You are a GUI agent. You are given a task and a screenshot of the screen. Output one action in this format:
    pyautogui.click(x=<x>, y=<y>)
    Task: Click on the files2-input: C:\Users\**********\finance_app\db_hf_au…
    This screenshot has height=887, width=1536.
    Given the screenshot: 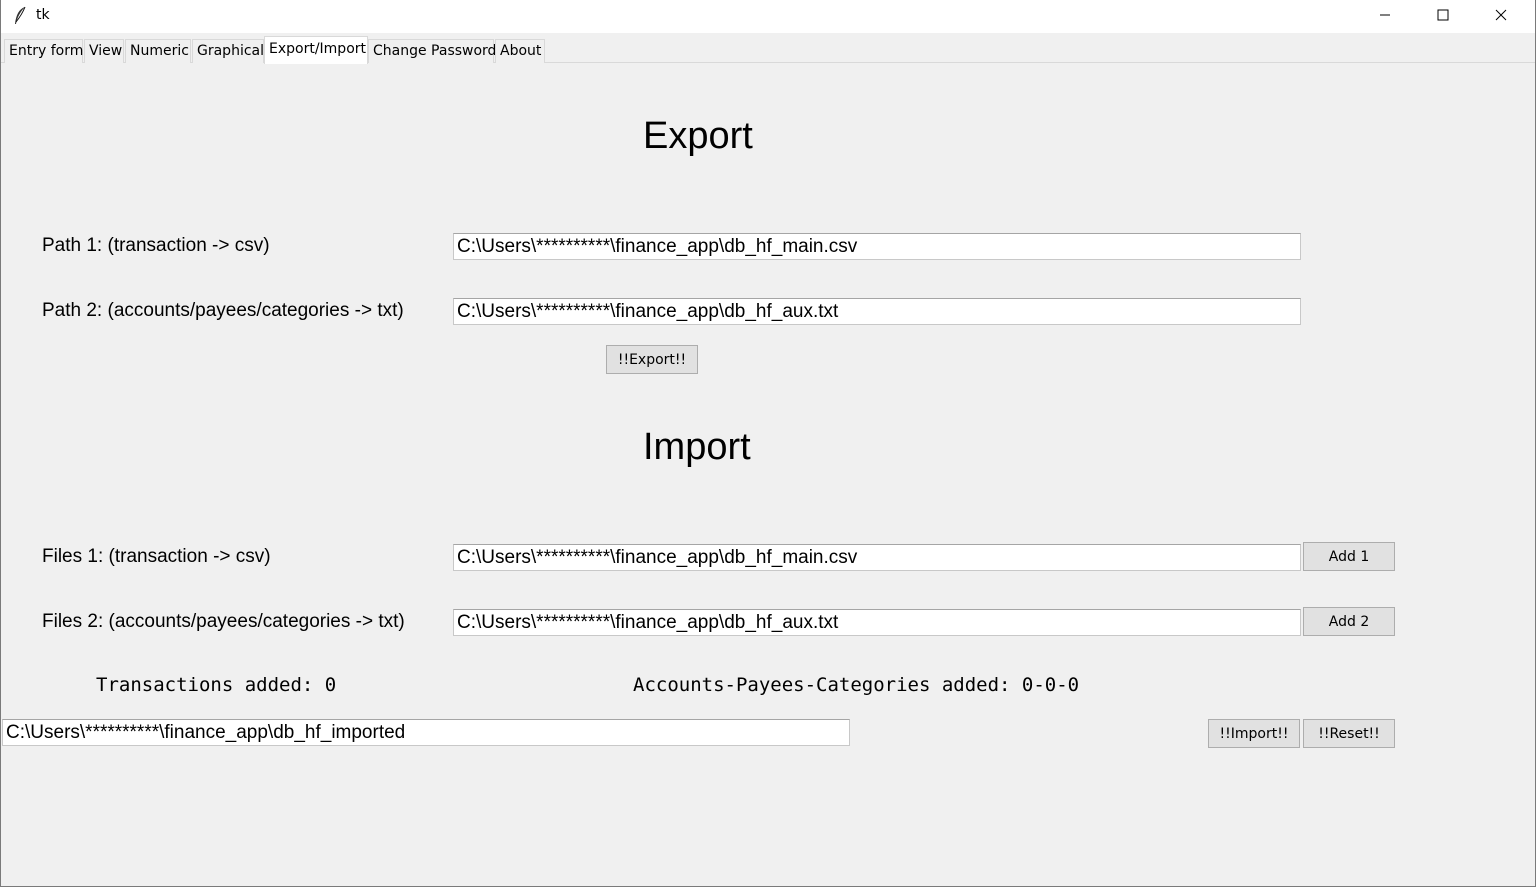 What is the action you would take?
    pyautogui.click(x=877, y=622)
    